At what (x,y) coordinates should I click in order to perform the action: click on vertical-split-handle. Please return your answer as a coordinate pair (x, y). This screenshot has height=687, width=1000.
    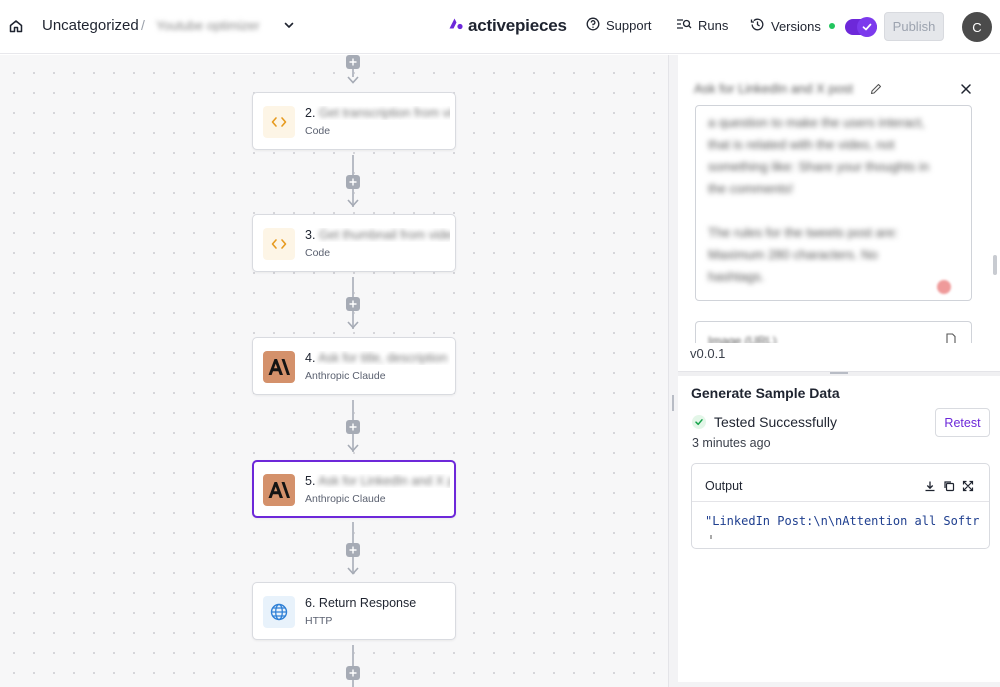
    Looking at the image, I should click on (839, 373).